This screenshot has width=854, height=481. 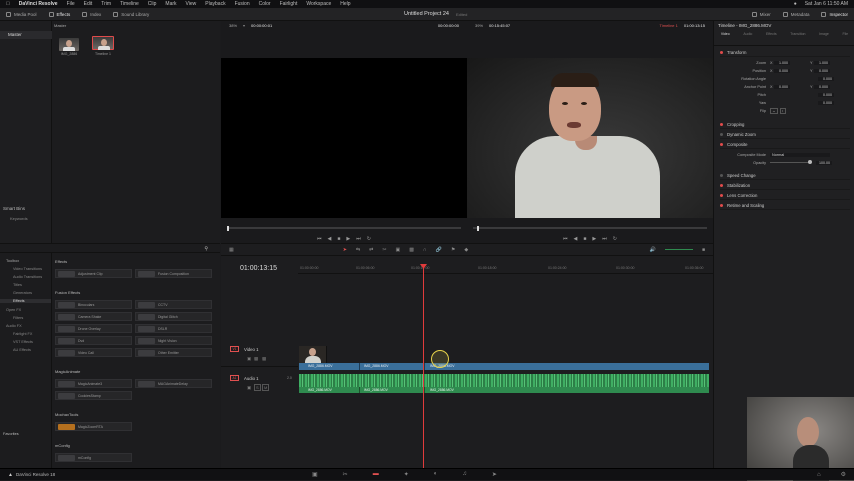 I want to click on home-icon: ⌂, so click(x=819, y=475).